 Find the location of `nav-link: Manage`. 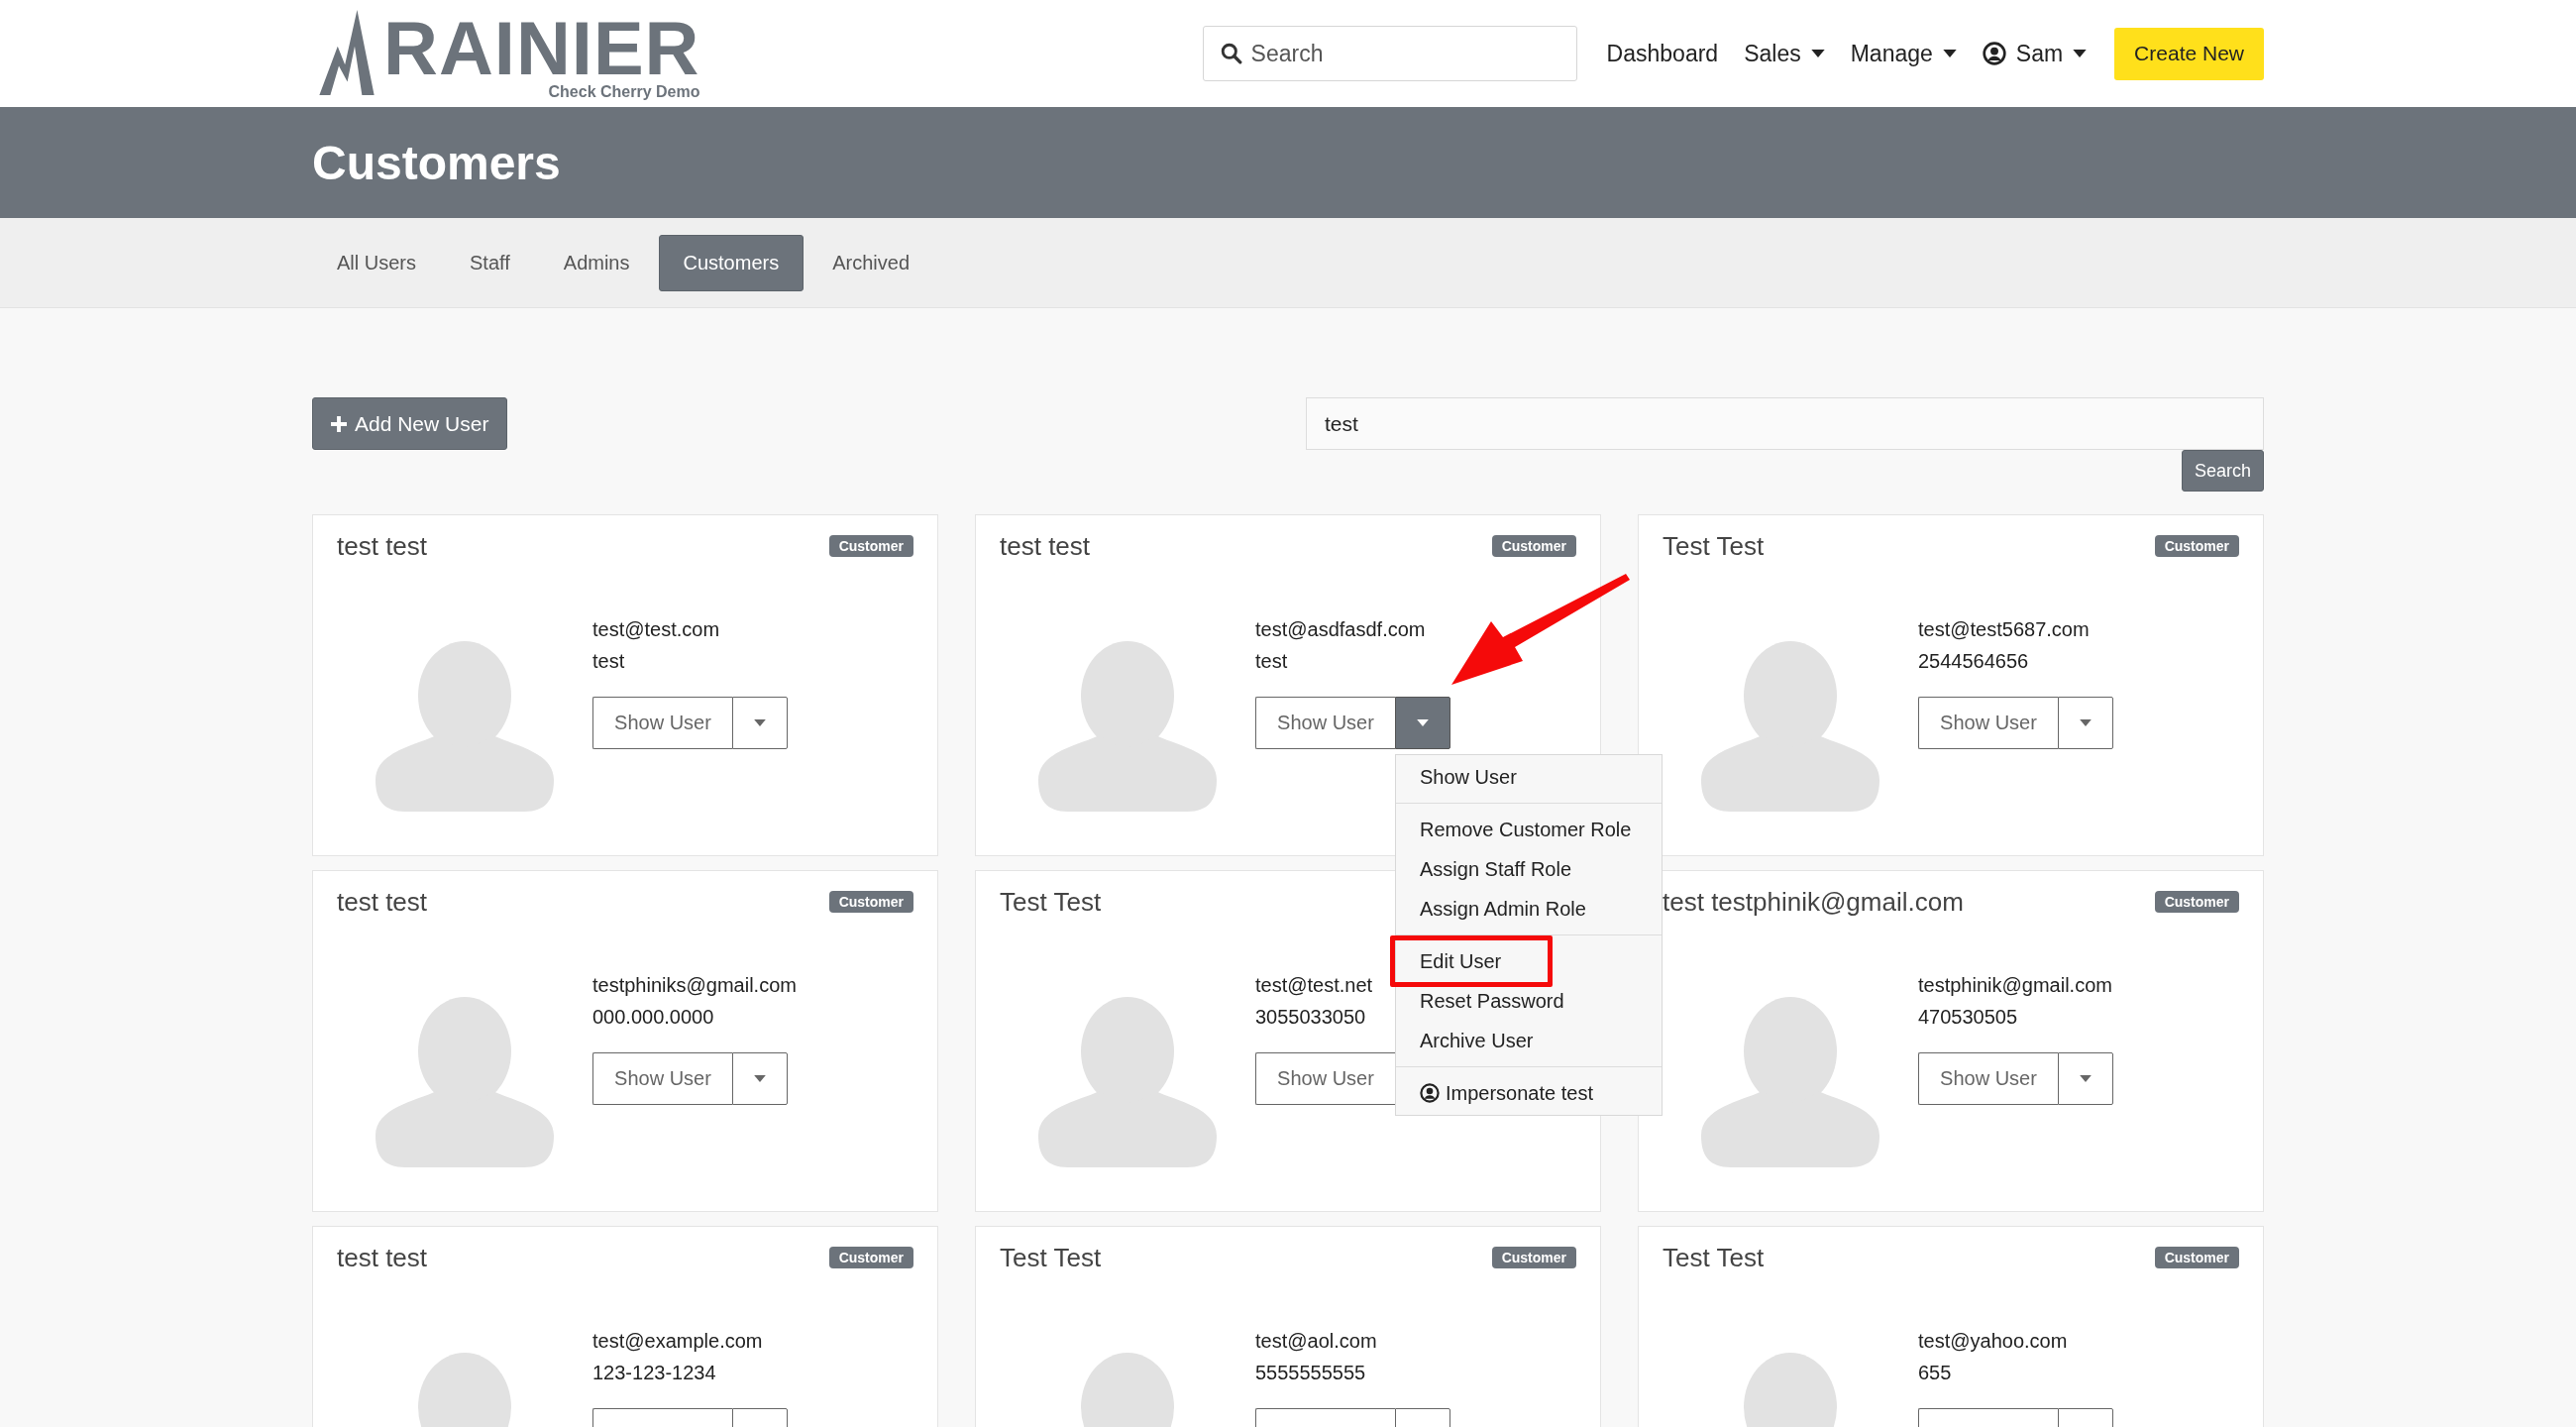

nav-link: Manage is located at coordinates (1904, 53).